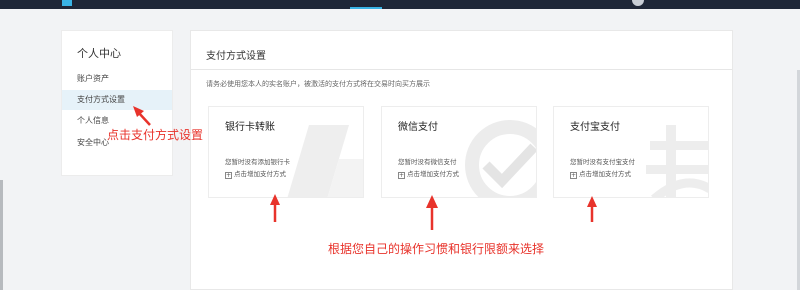 The width and height of the screenshot is (800, 290). I want to click on annotation-cards-hint: 根据您自己的操作习惯和银行限额来选择, so click(436, 249).